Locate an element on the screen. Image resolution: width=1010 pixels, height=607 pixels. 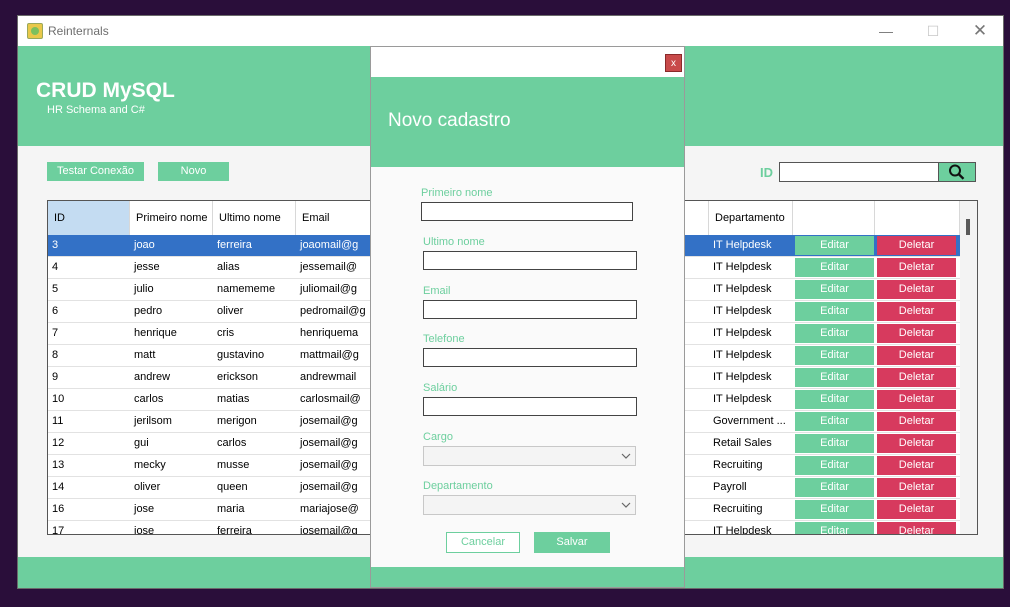
row-first-name-cell: pedro is located at coordinates (171, 311).